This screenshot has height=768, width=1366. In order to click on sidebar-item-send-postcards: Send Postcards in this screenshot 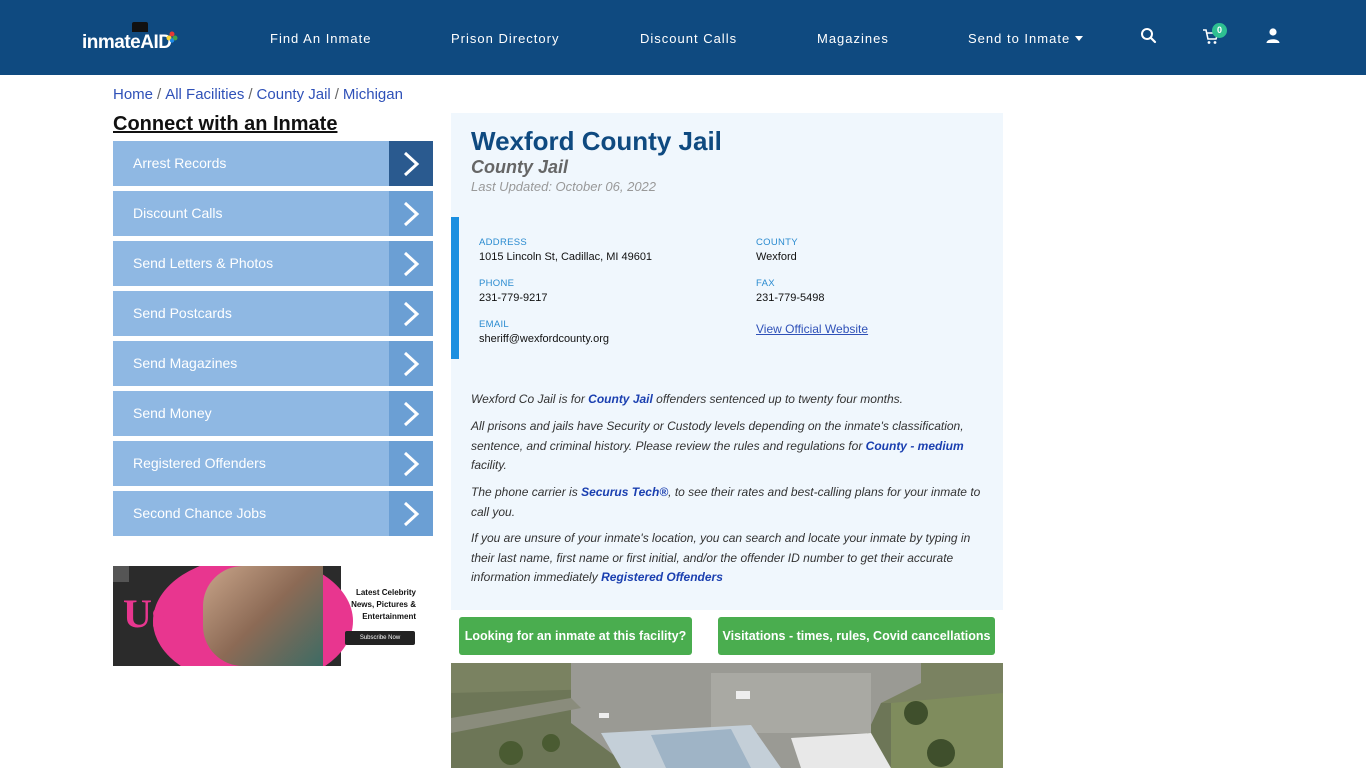, I will do `click(273, 313)`.